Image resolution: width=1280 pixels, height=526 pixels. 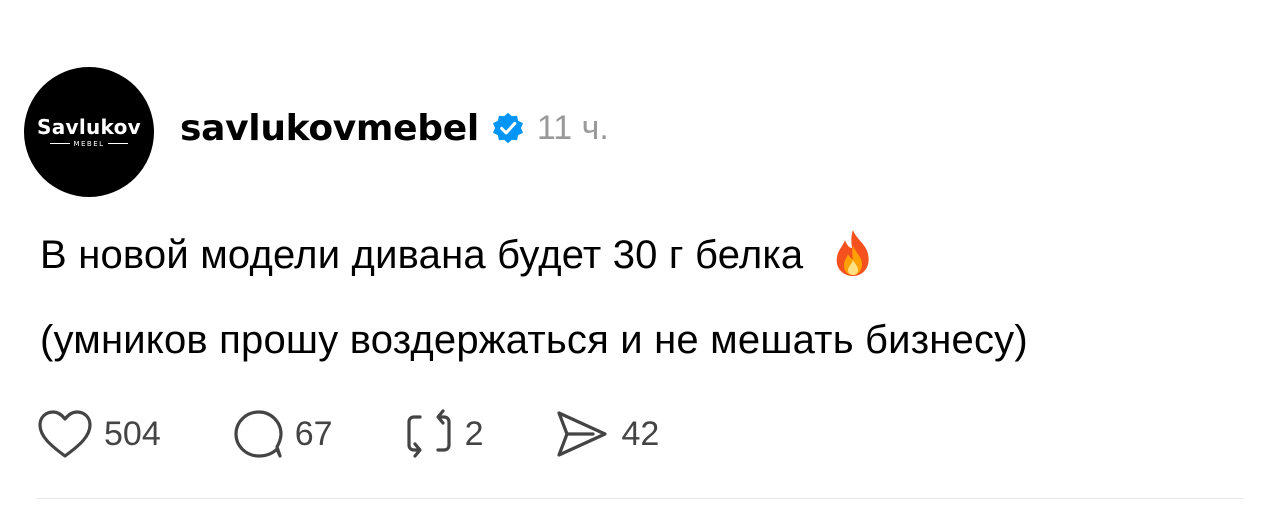 I want to click on repost-button: 2, so click(x=443, y=434).